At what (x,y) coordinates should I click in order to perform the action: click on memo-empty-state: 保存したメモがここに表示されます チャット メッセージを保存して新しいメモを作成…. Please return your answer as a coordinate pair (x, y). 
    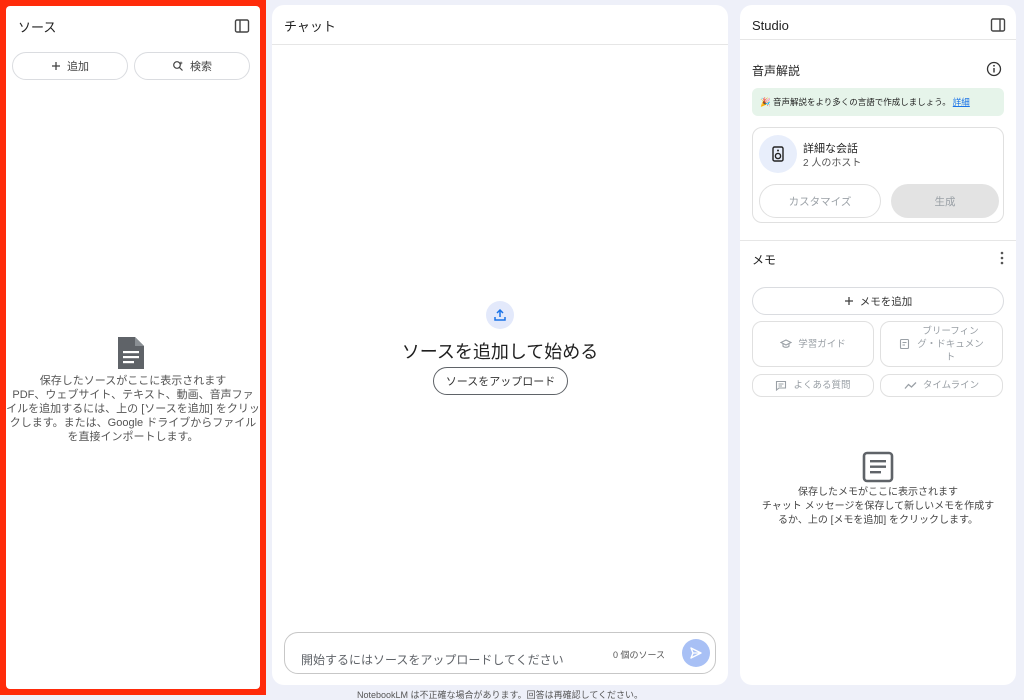
    Looking at the image, I should click on (878, 507).